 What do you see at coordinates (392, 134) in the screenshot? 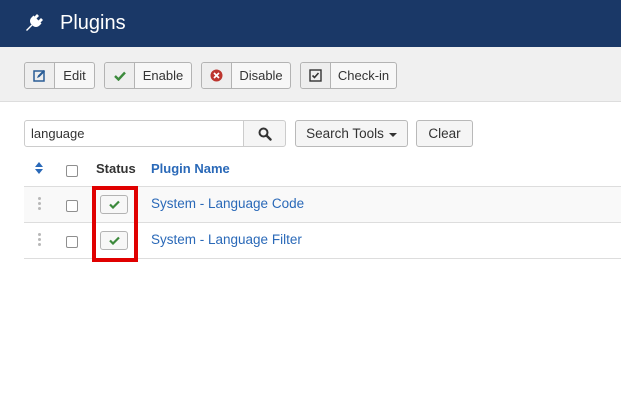
I see `caret-down-icon` at bounding box center [392, 134].